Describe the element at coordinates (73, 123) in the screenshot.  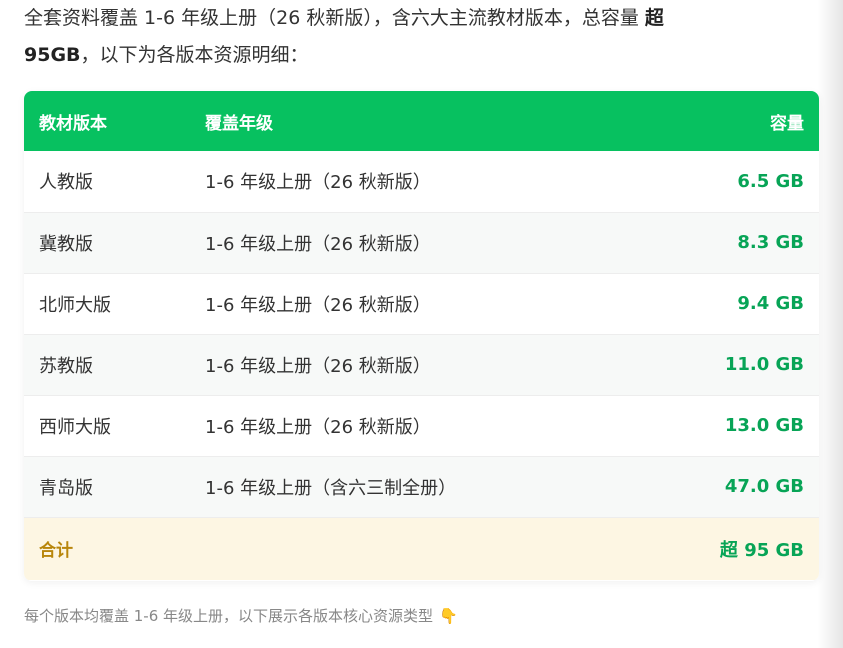
I see `header-edition: 教材版本` at that location.